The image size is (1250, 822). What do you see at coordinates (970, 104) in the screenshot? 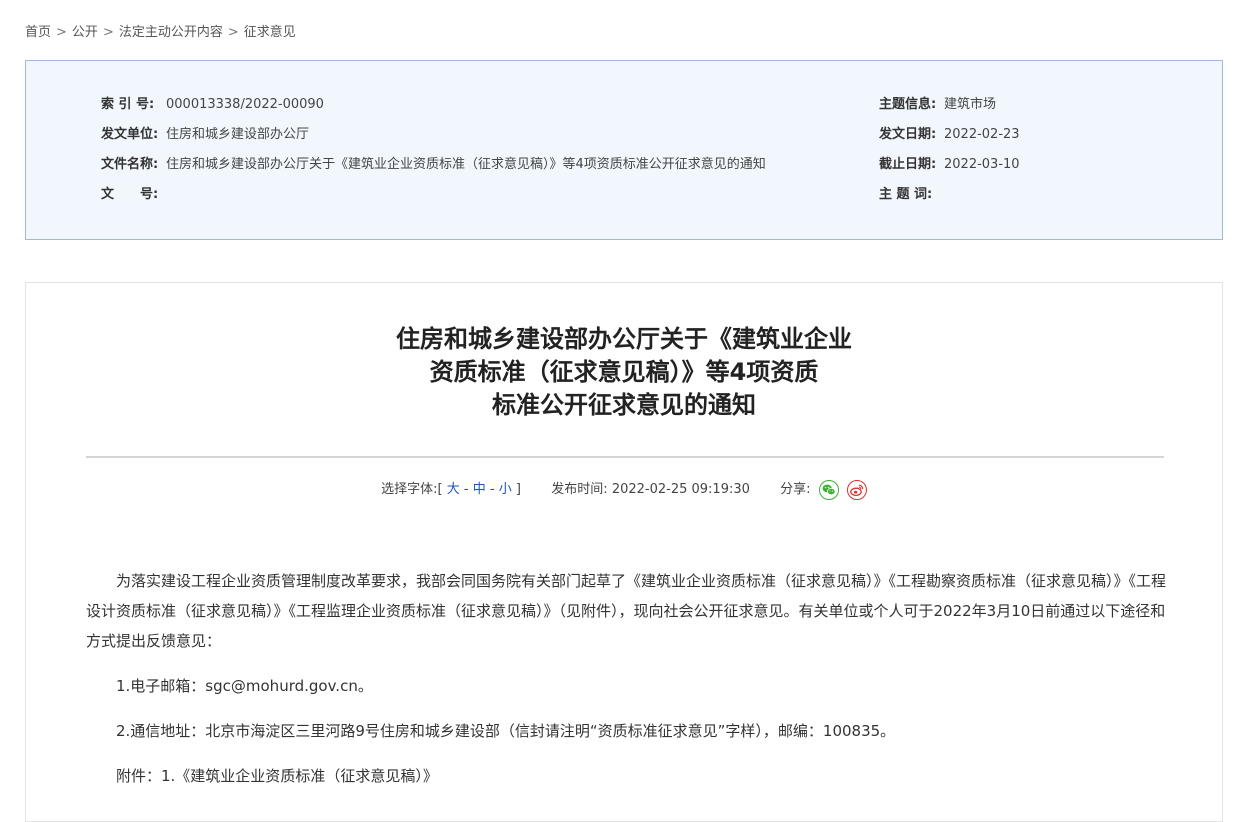
I see `meta-topic-value: 建筑市场` at bounding box center [970, 104].